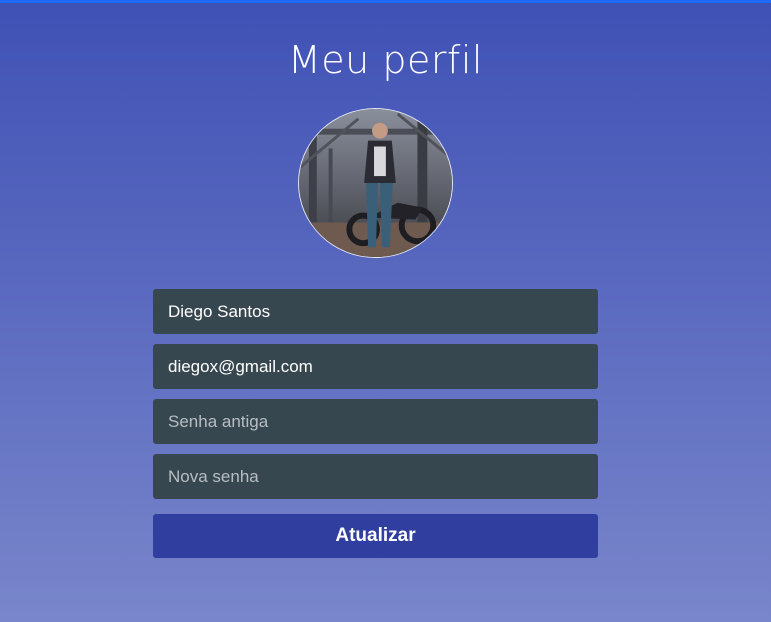 This screenshot has width=771, height=622. Describe the element at coordinates (385, 60) in the screenshot. I see `page-title: Meu perfil` at that location.